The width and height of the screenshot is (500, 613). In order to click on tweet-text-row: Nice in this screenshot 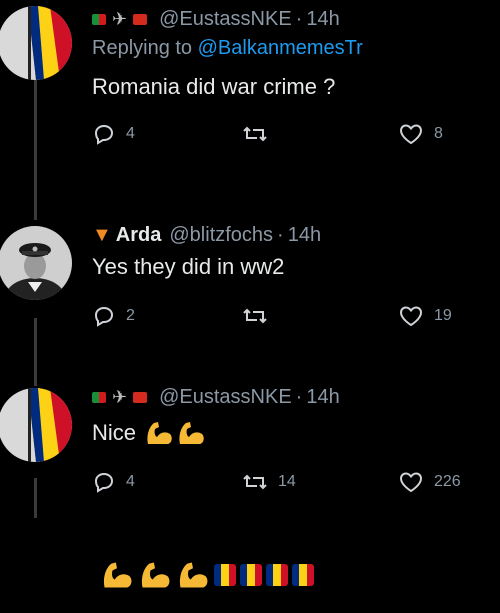, I will do `click(291, 433)`.